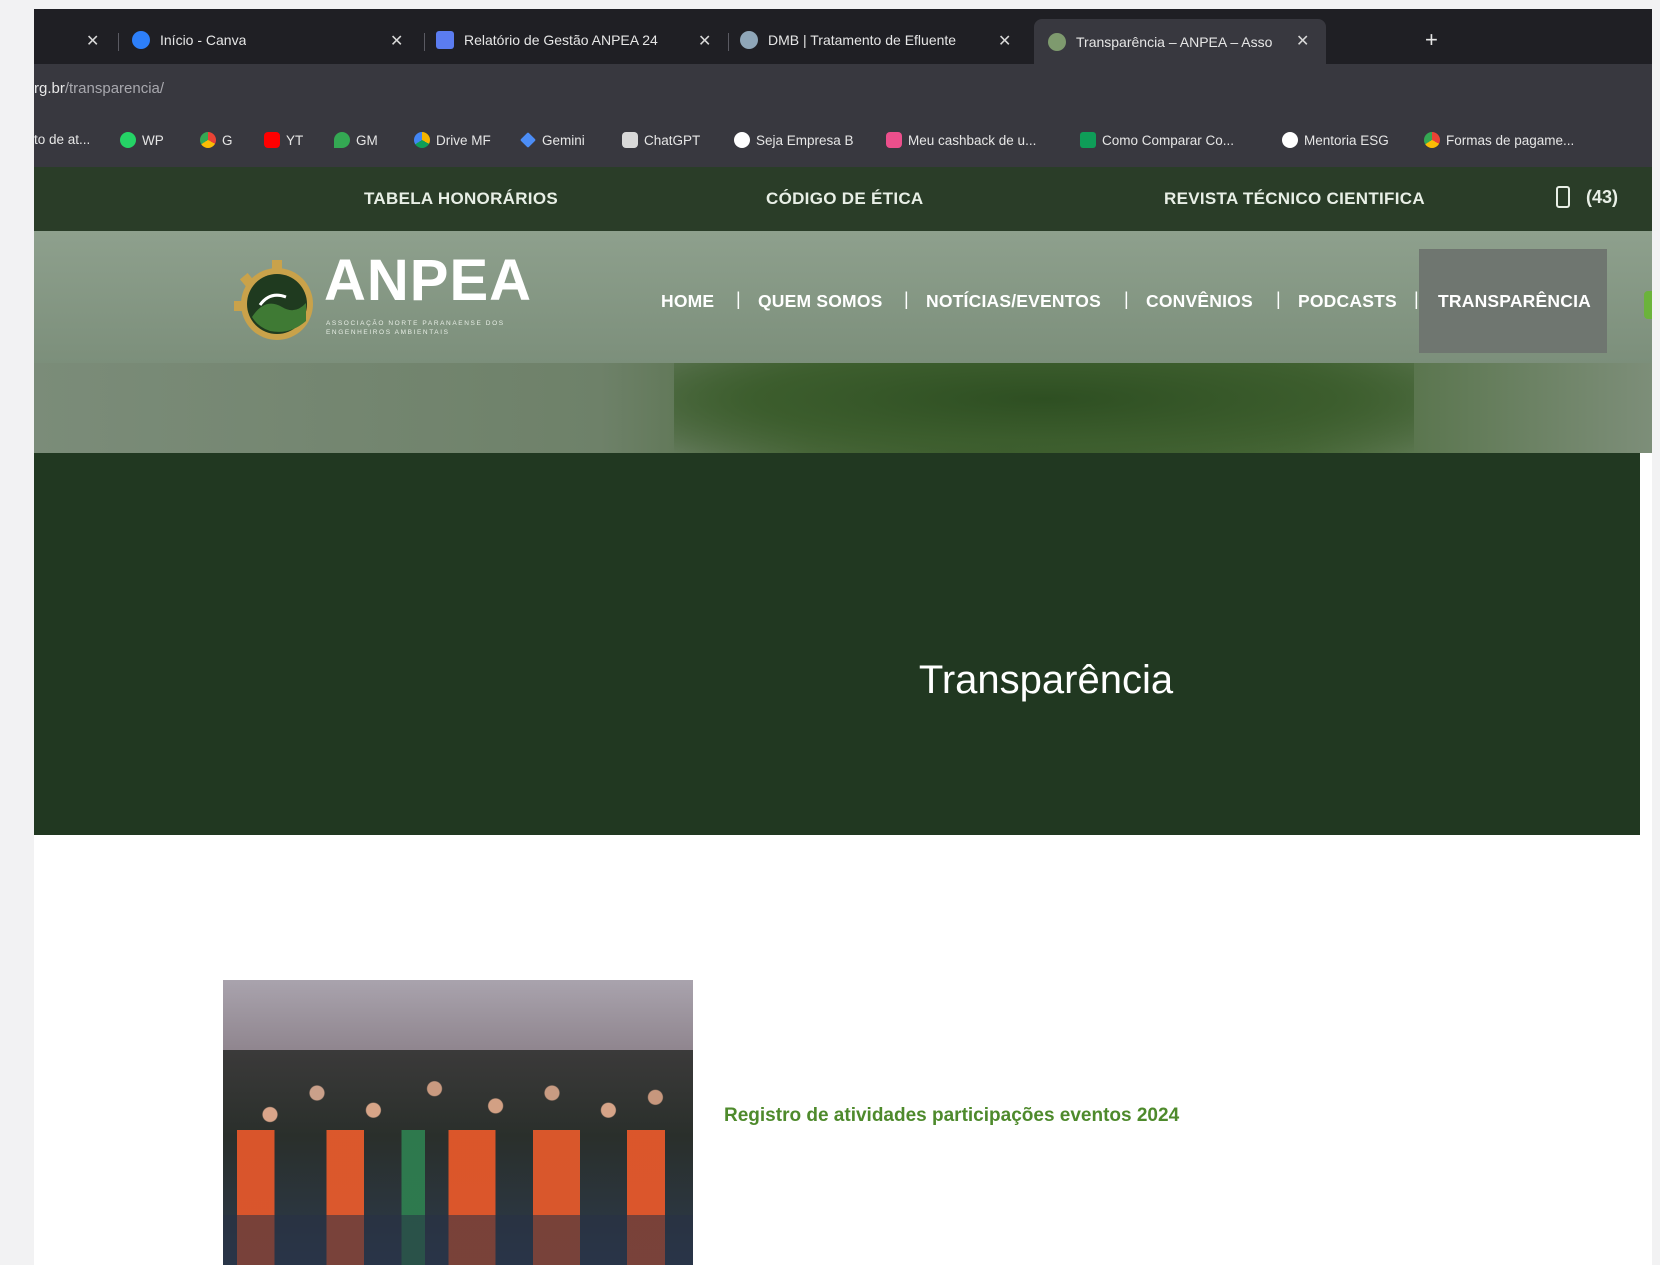 The image size is (1660, 1265). I want to click on bookmark-label: Mentoria ESG, so click(1346, 140).